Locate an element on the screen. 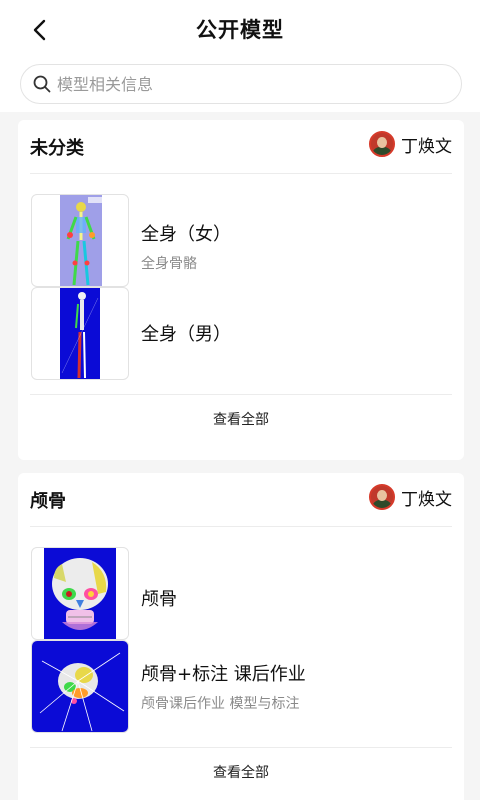 This screenshot has height=800, width=480. model-item: 全身（女） 全身骨骼 is located at coordinates (241, 230).